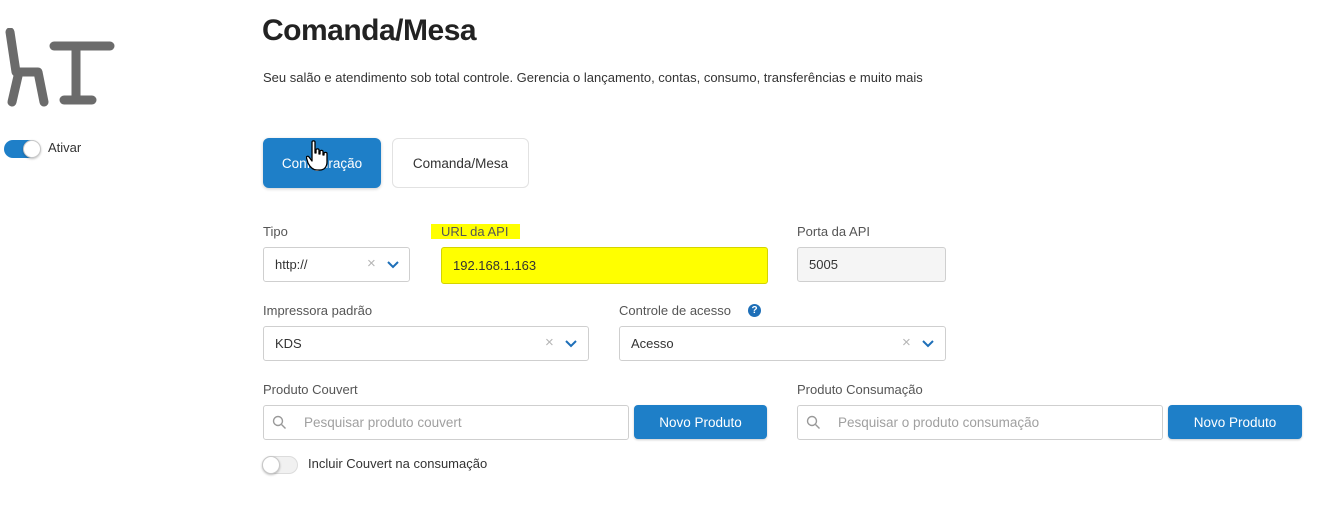 The image size is (1318, 507). Describe the element at coordinates (310, 389) in the screenshot. I see `produto-couvert-label: Produto Couvert` at that location.